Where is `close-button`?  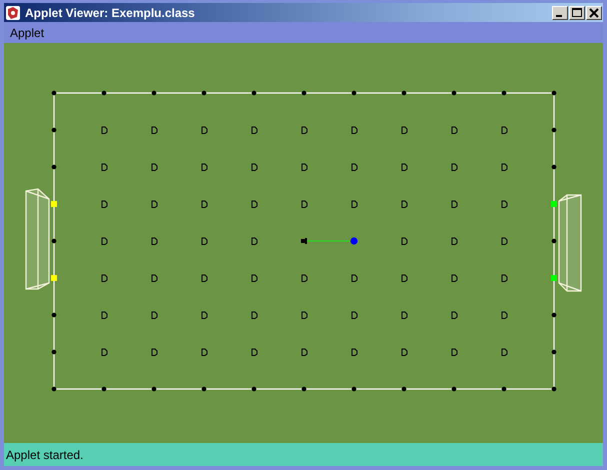 close-button is located at coordinates (594, 13).